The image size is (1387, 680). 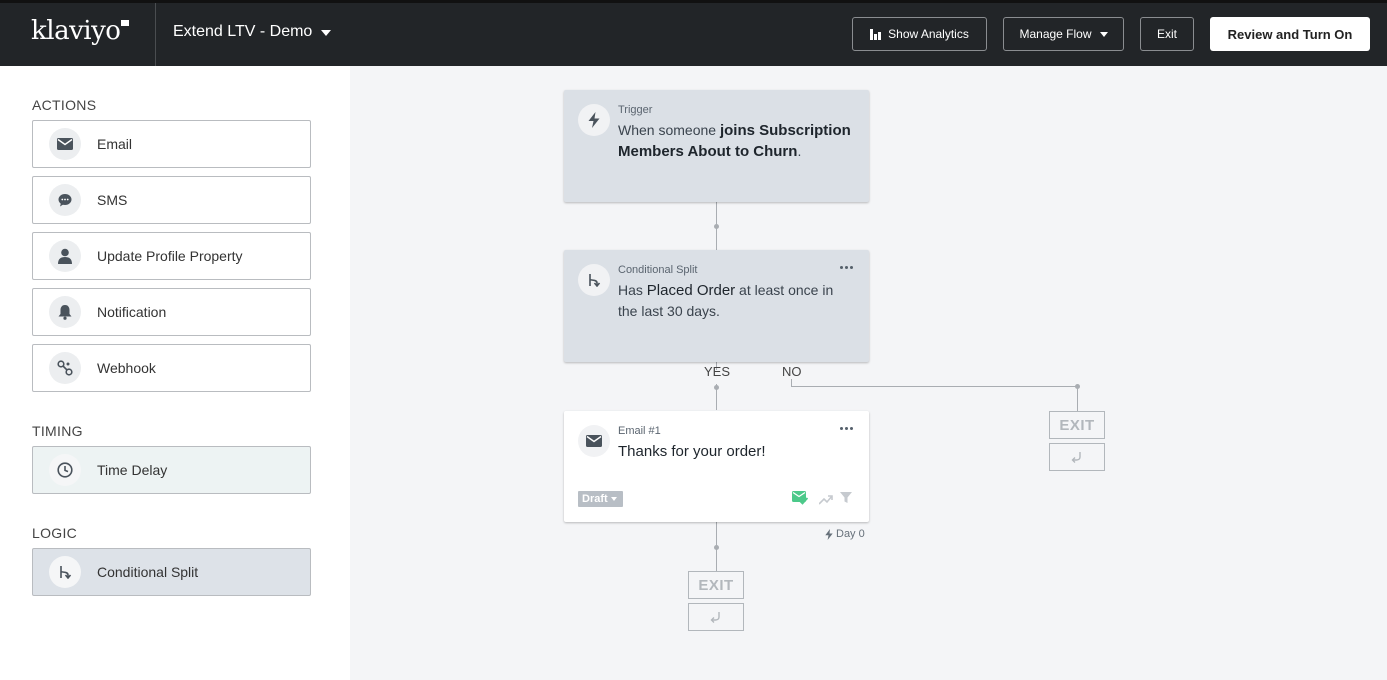 What do you see at coordinates (171, 312) in the screenshot?
I see `sidebar-item-notification: Notification` at bounding box center [171, 312].